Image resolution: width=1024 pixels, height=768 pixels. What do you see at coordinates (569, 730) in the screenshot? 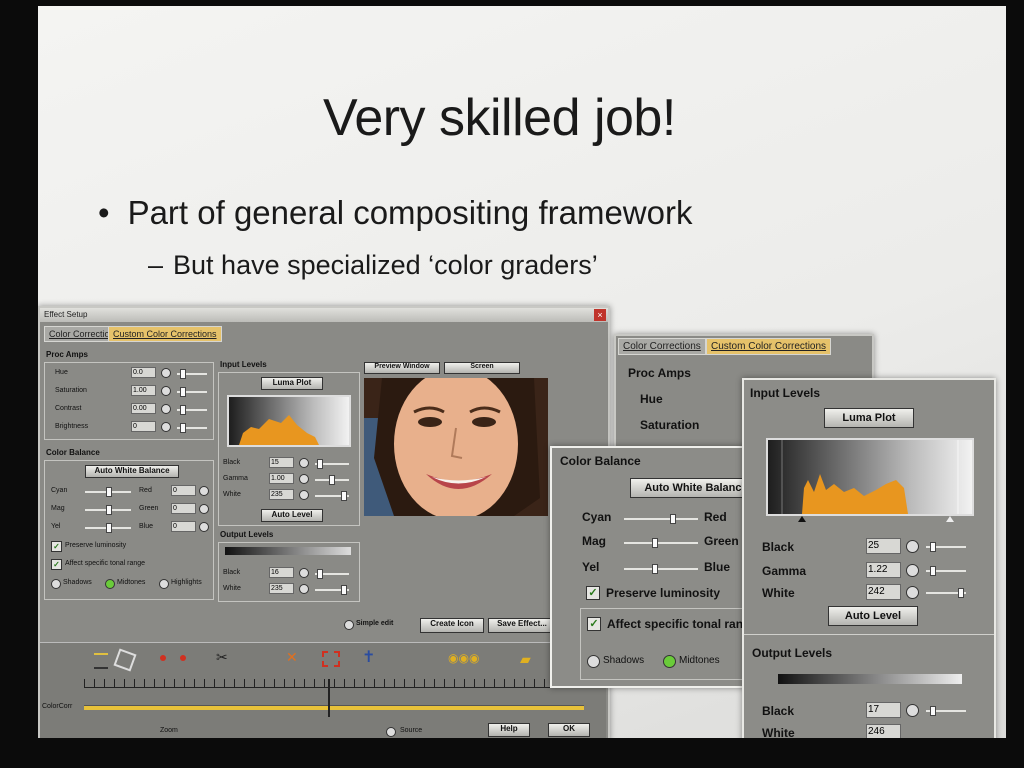
I see `ok-button: OK` at bounding box center [569, 730].